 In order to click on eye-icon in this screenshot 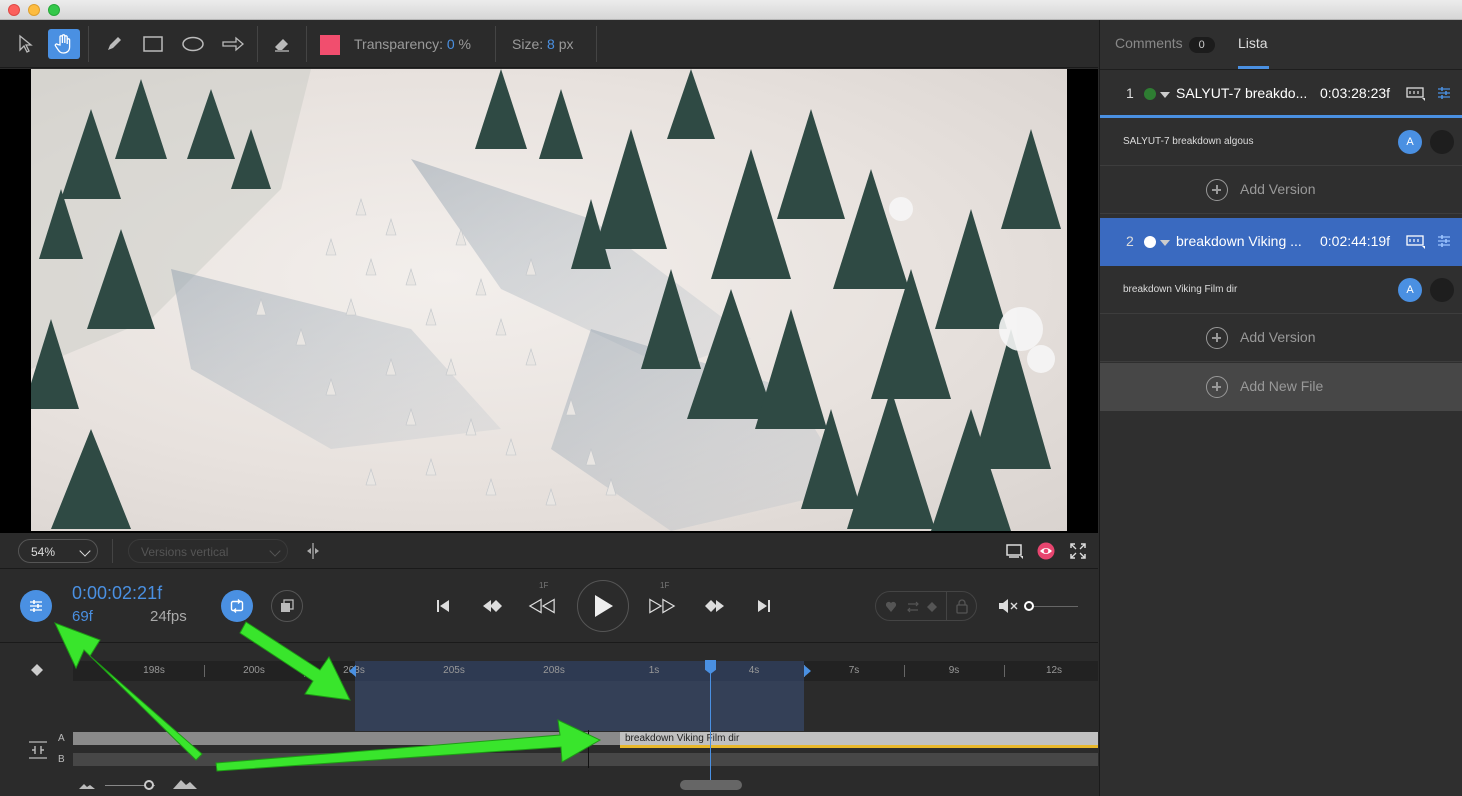, I will do `click(1046, 551)`.